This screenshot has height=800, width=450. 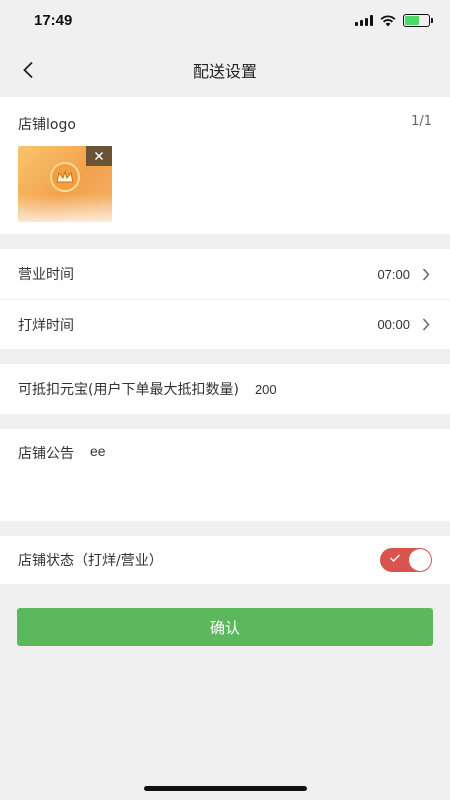 I want to click on signal-icon, so click(x=364, y=20).